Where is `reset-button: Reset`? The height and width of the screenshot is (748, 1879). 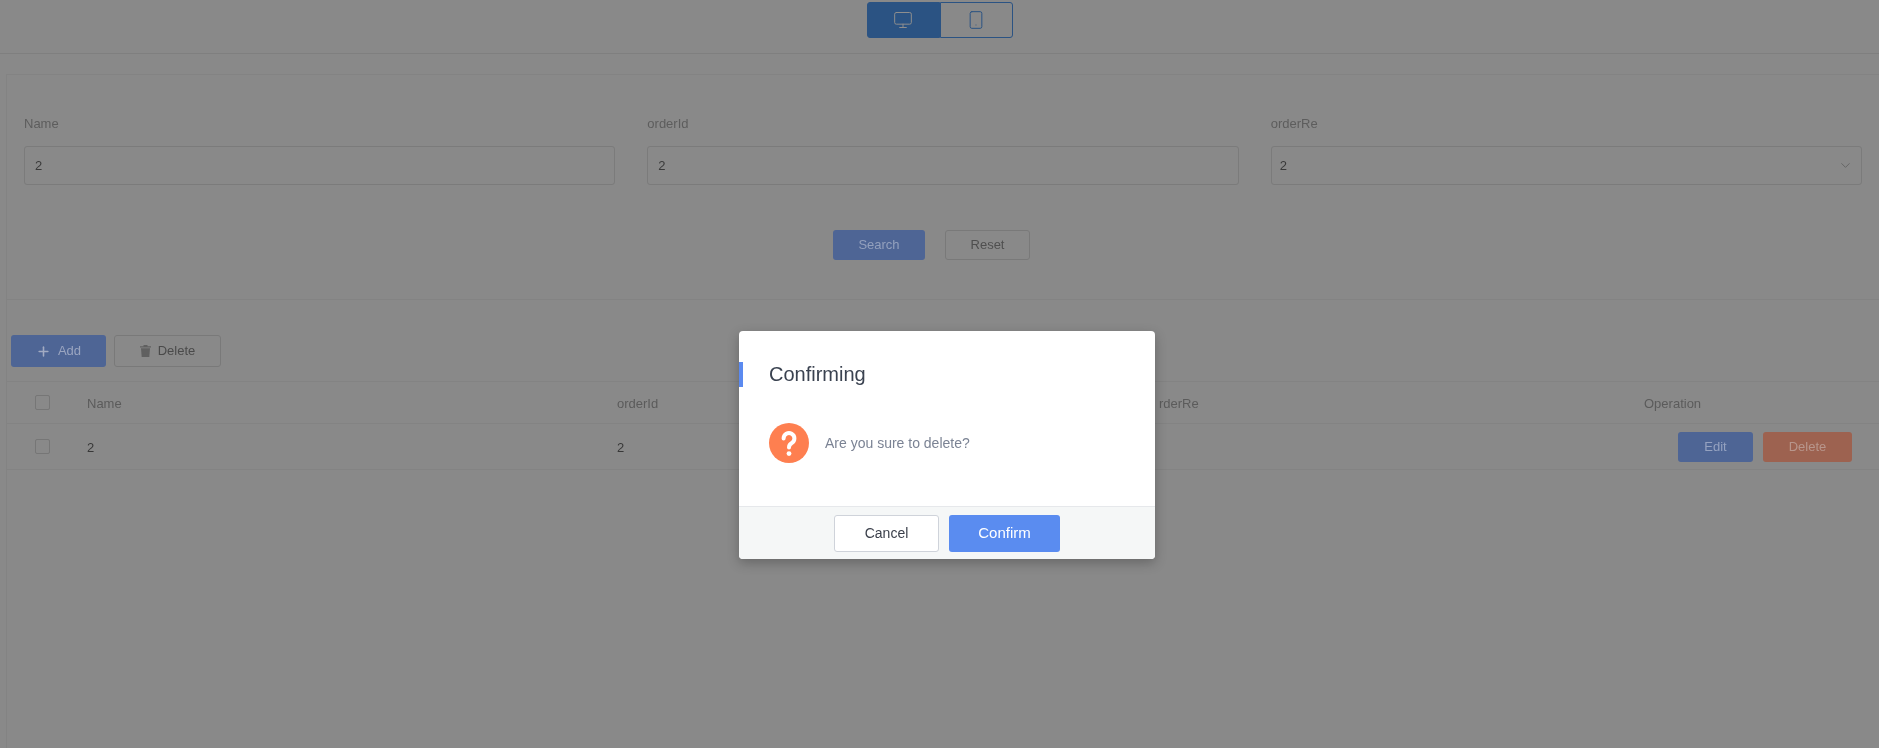 reset-button: Reset is located at coordinates (987, 245).